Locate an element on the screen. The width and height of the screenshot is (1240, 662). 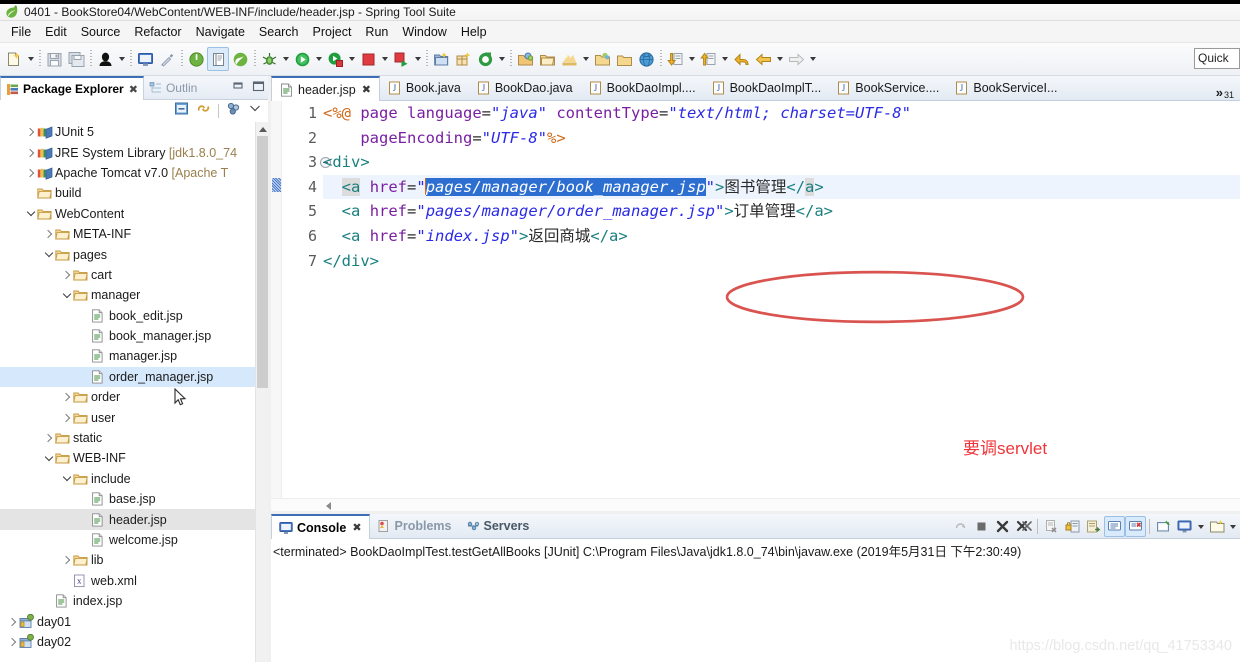
tree-item-order-manager-jsp: order_manager.jsp is located at coordinates (134, 377).